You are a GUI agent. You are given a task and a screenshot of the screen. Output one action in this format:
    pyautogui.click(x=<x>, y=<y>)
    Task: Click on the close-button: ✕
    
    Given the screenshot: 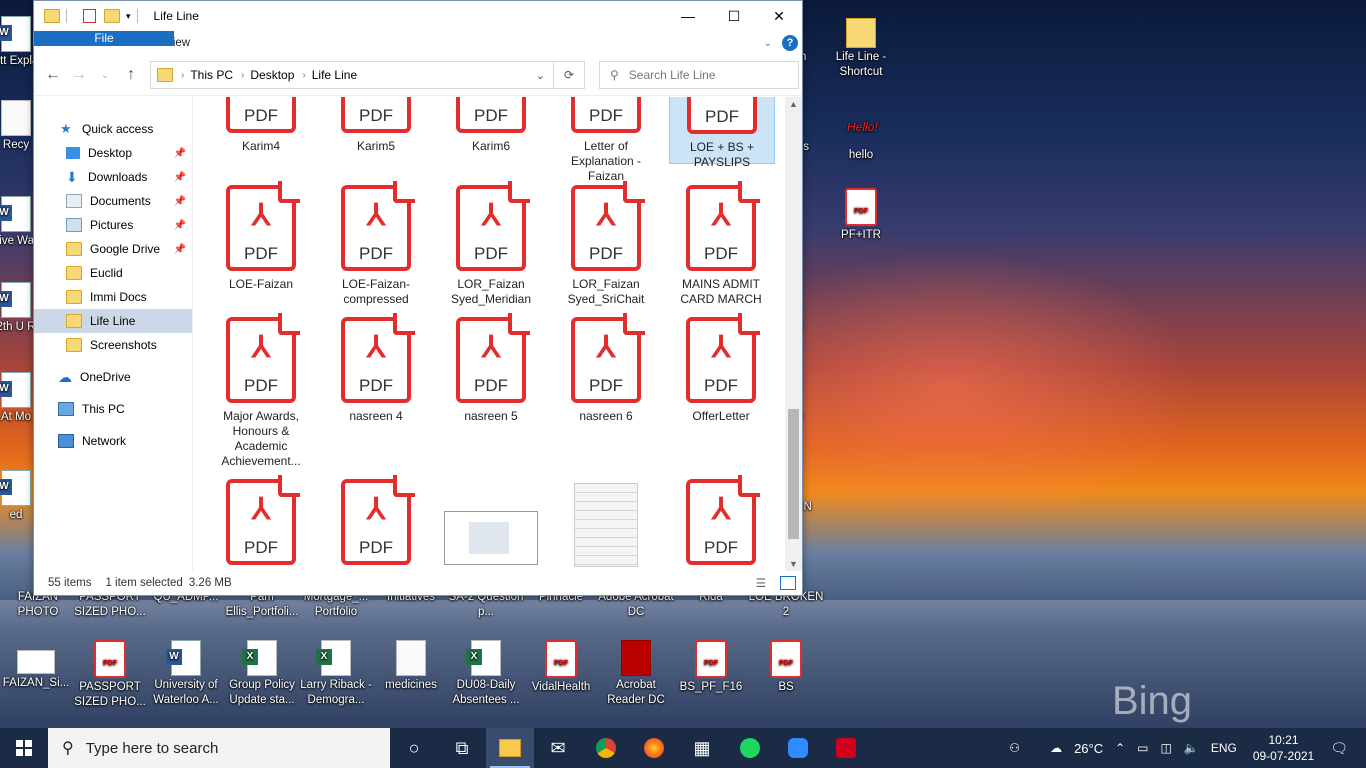 What is the action you would take?
    pyautogui.click(x=779, y=16)
    